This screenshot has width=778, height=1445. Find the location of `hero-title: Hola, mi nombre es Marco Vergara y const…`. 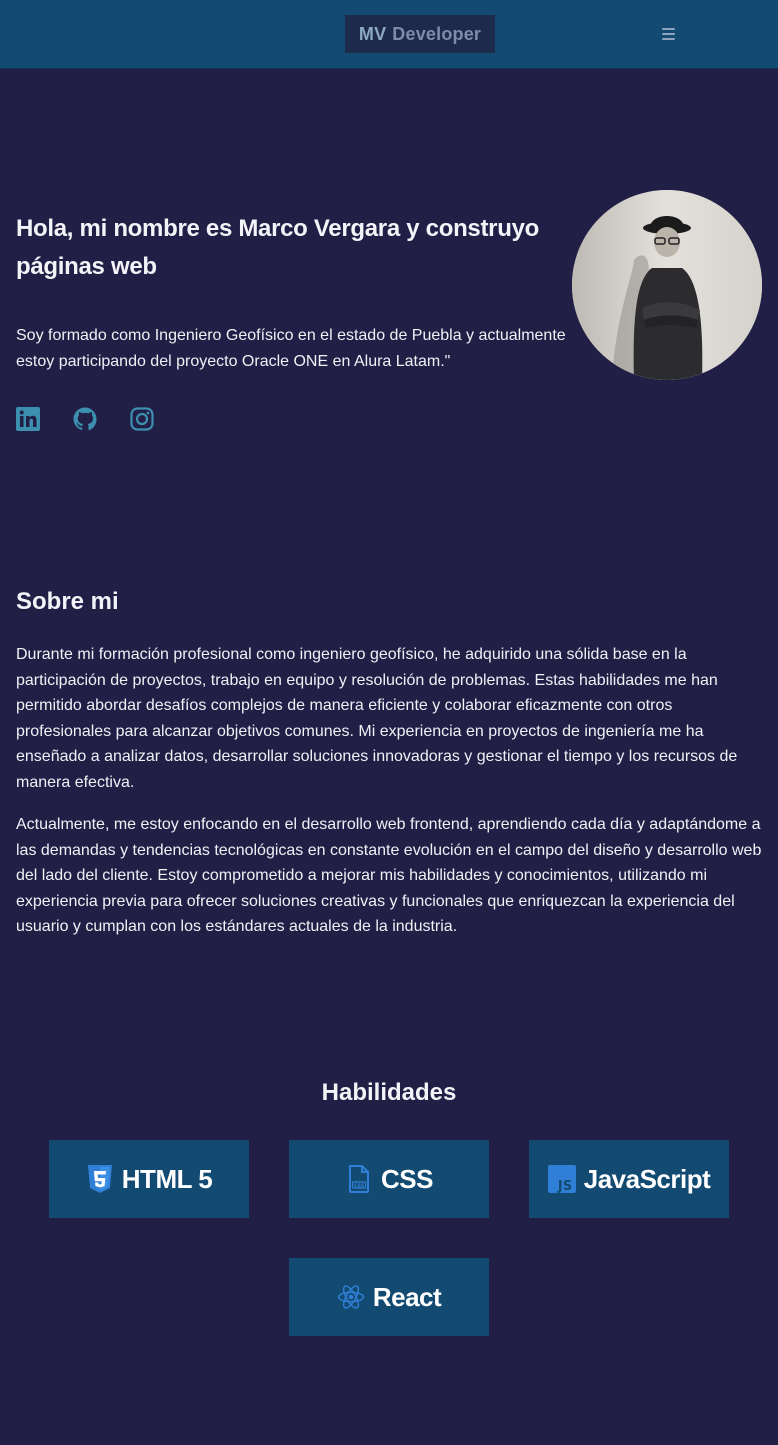

hero-title: Hola, mi nombre es Marco Vergara y const… is located at coordinates (277, 247).